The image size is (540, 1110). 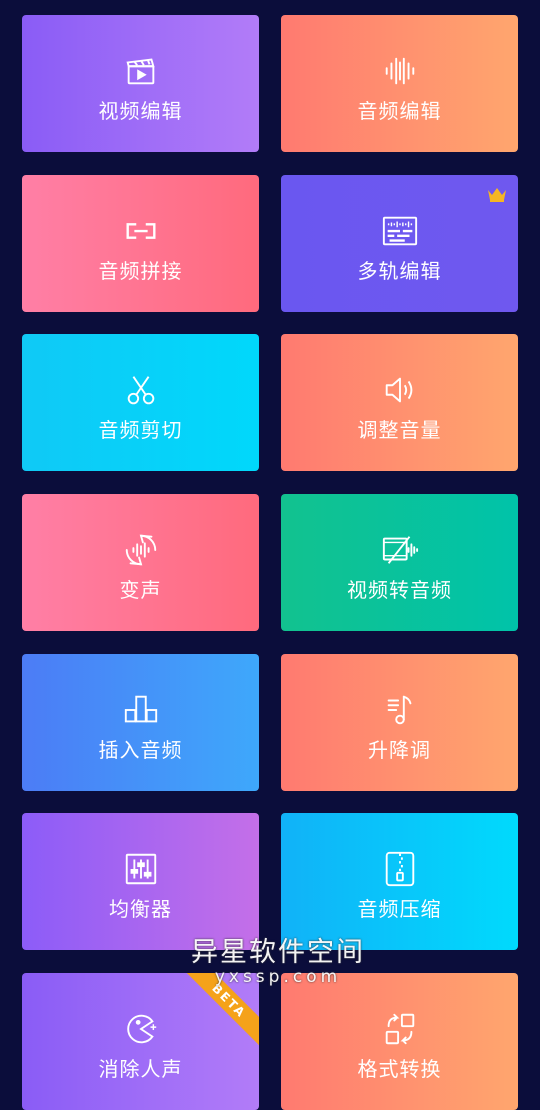 I want to click on waveform-icon, so click(x=400, y=71).